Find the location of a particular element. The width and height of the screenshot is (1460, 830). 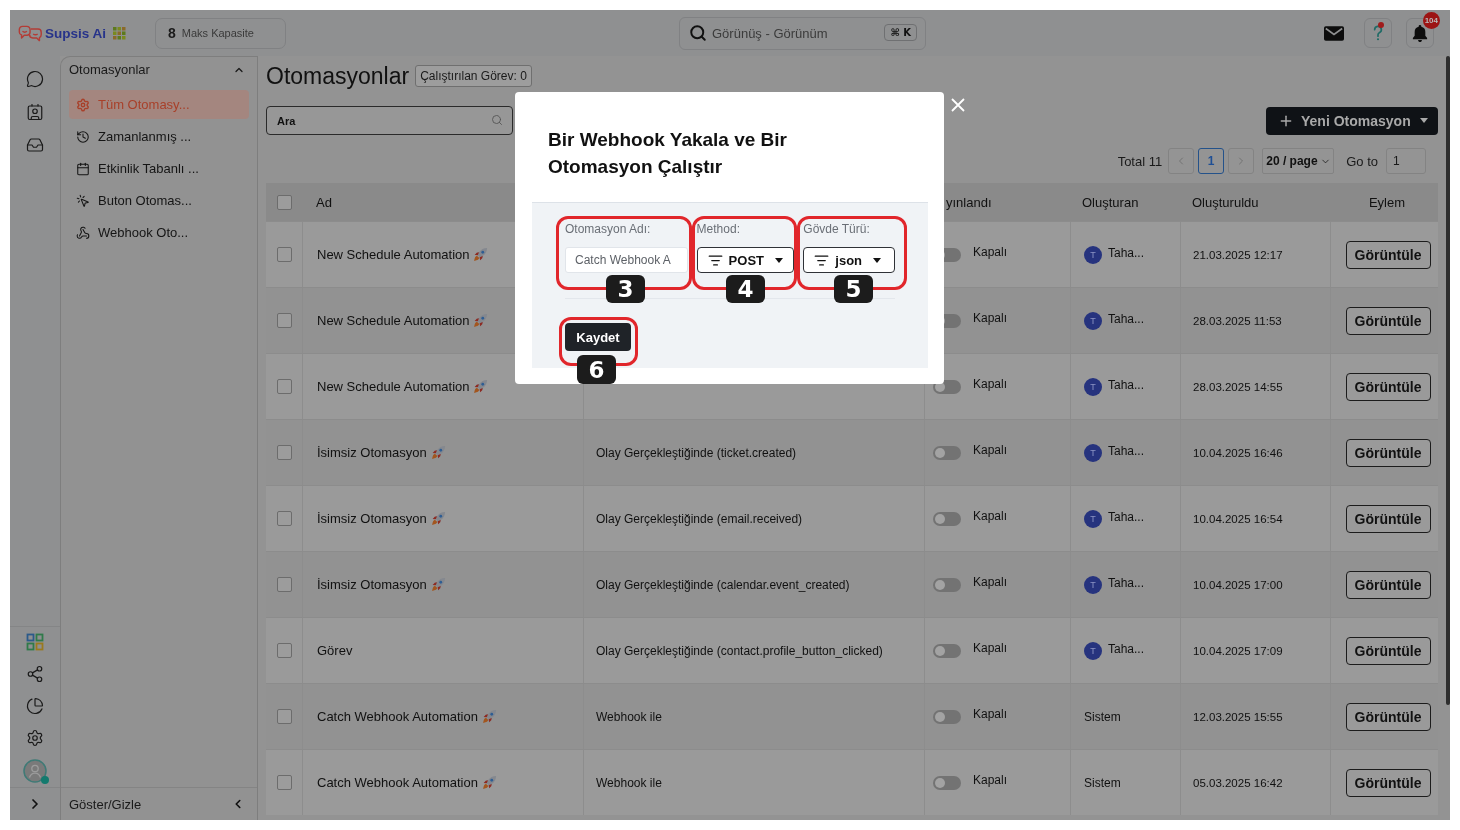

column-header: Oluşturan is located at coordinates (1110, 202).